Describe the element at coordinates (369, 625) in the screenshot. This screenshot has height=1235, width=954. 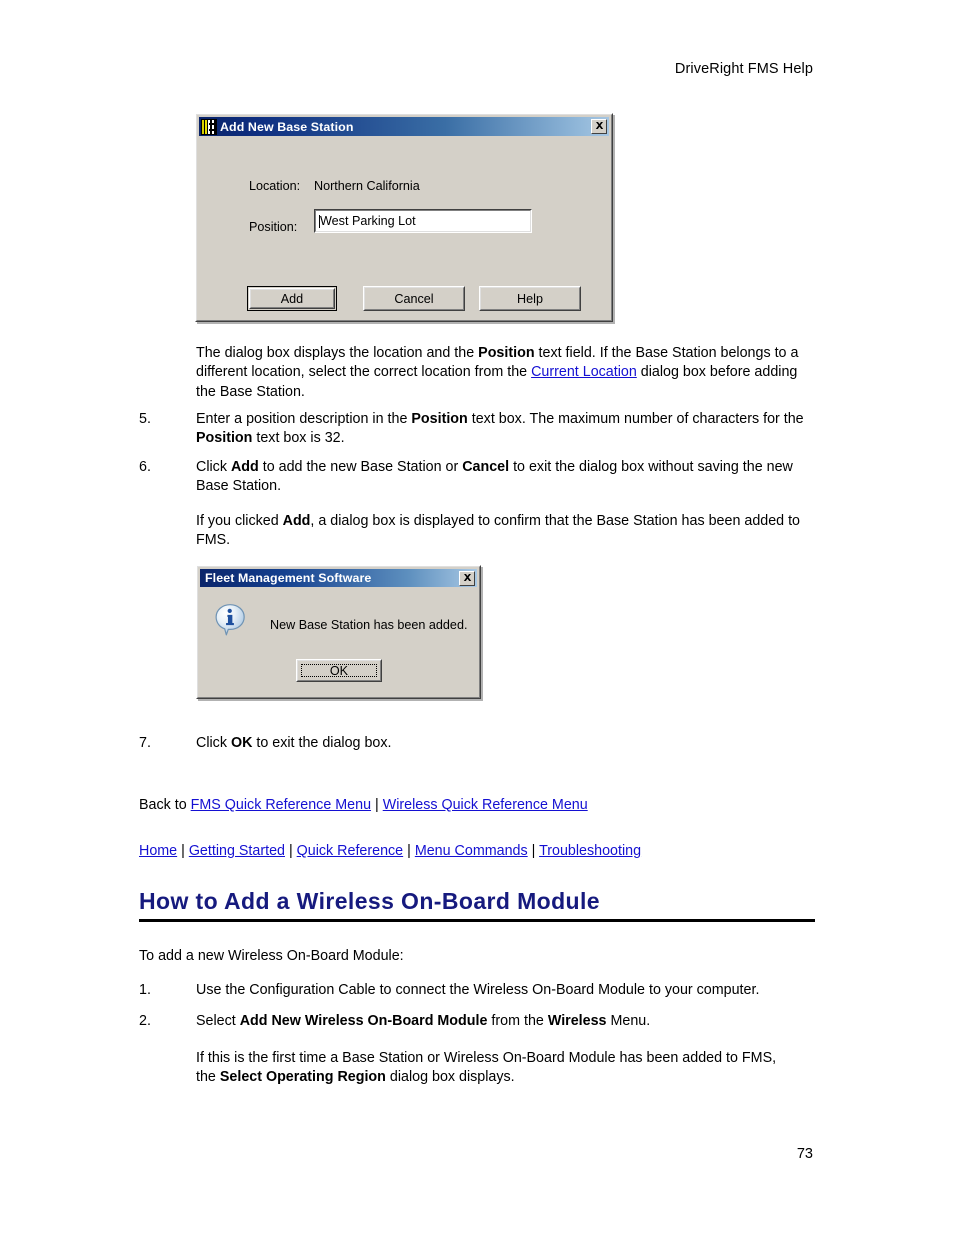
I see `confirmation-message: New Base Station has been added.` at that location.